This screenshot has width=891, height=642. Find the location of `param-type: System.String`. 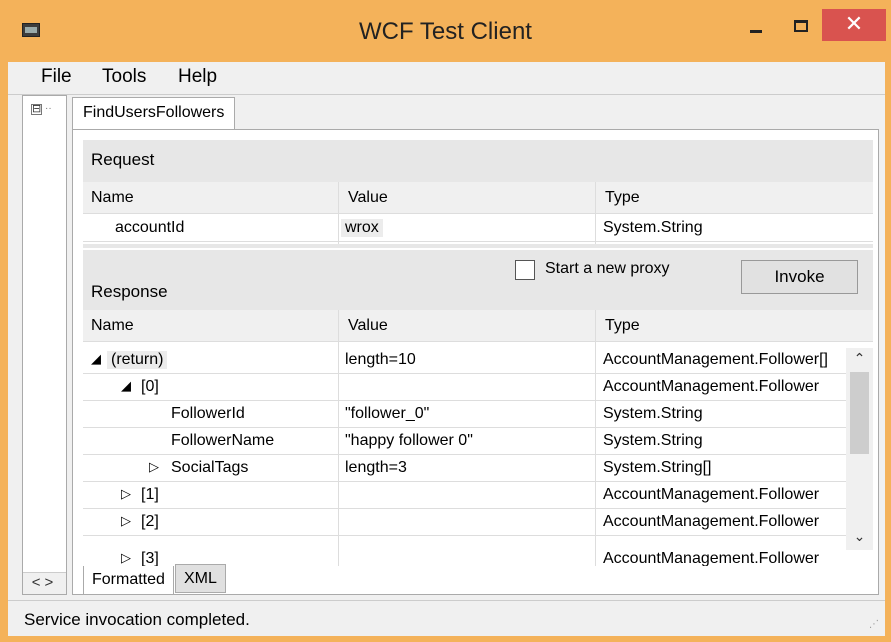

param-type: System.String is located at coordinates (653, 227).